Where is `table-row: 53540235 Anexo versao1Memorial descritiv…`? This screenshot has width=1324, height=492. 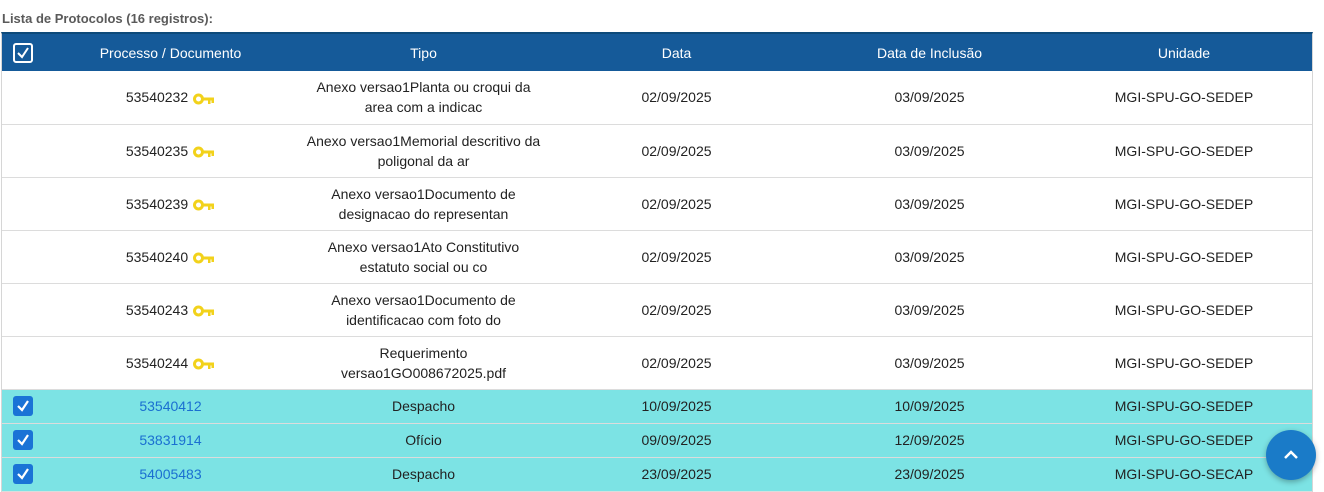
table-row: 53540235 Anexo versao1Memorial descritiv… is located at coordinates (657, 151).